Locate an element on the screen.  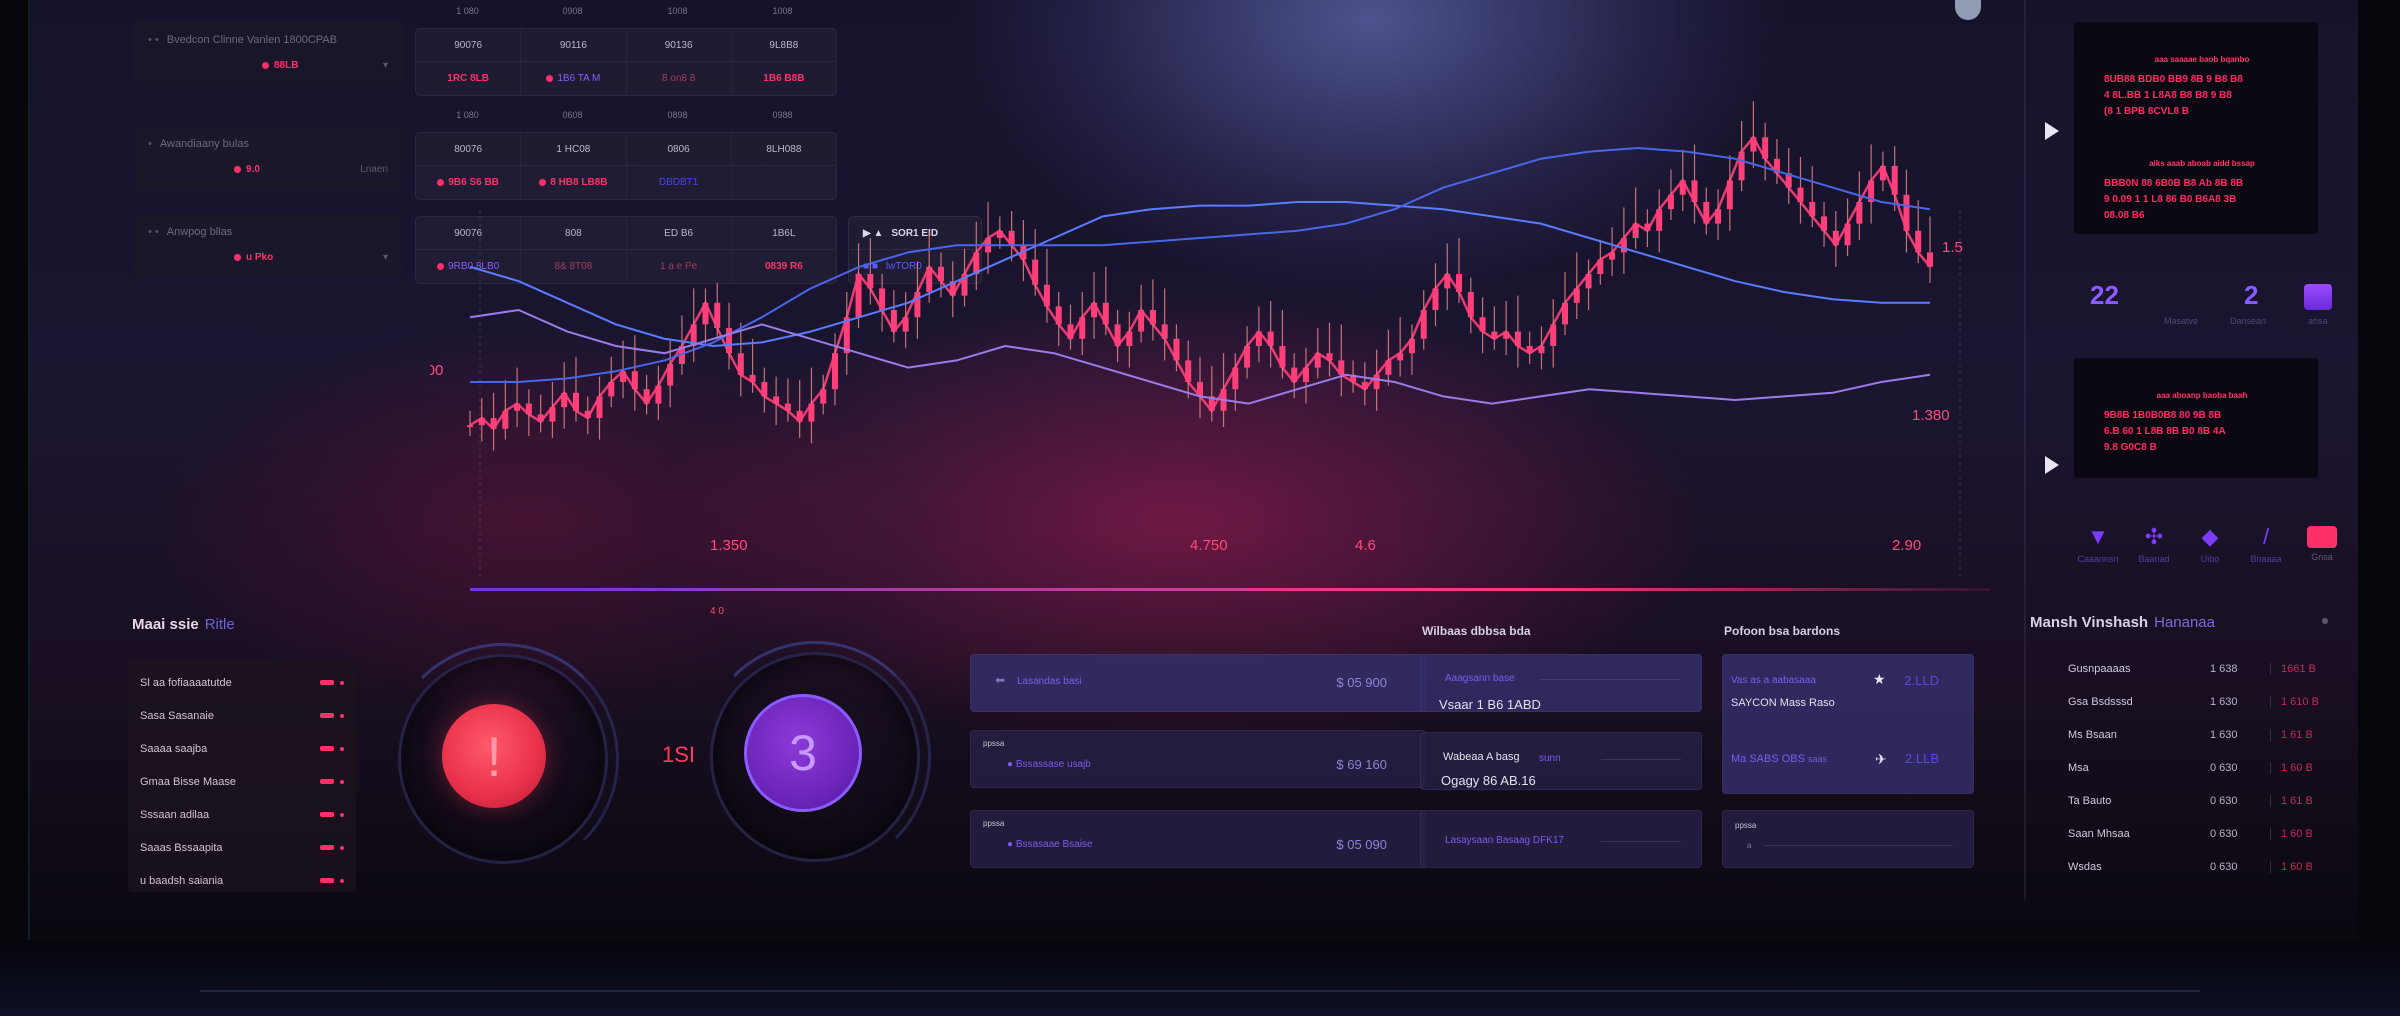
card-value: $ 05 090 is located at coordinates (1361, 844).